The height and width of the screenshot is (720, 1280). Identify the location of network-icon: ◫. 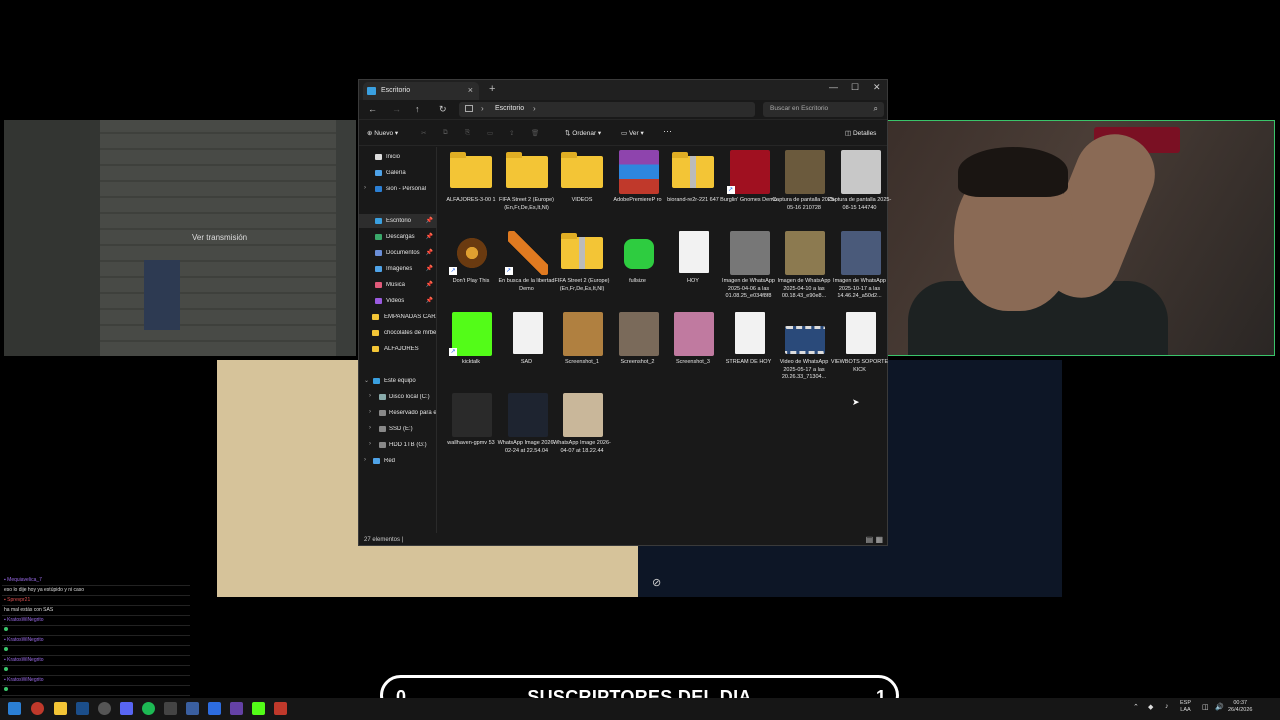
(1205, 707).